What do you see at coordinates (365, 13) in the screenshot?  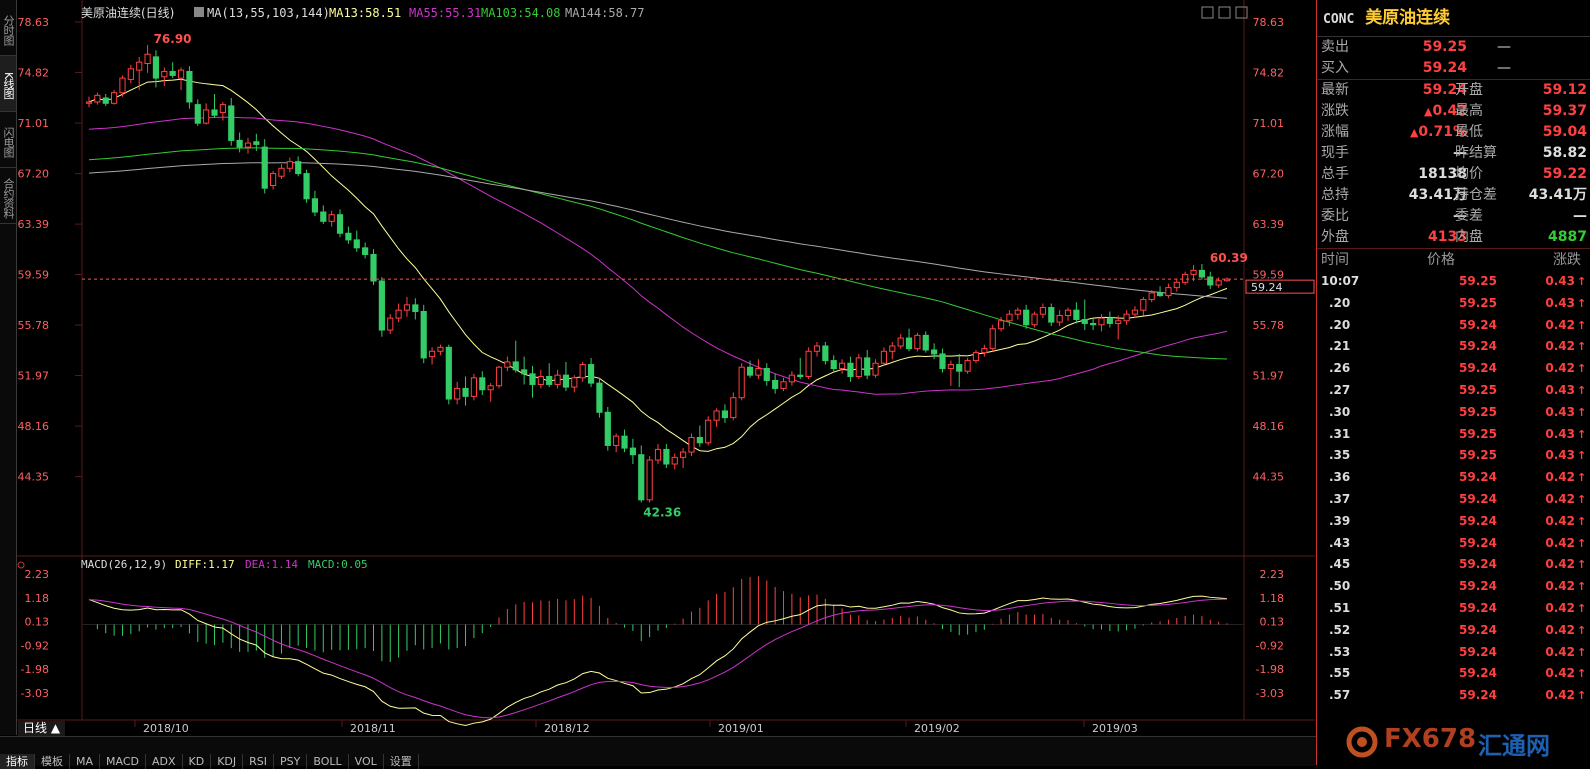 I see `ma13-value: MA13:58.51` at bounding box center [365, 13].